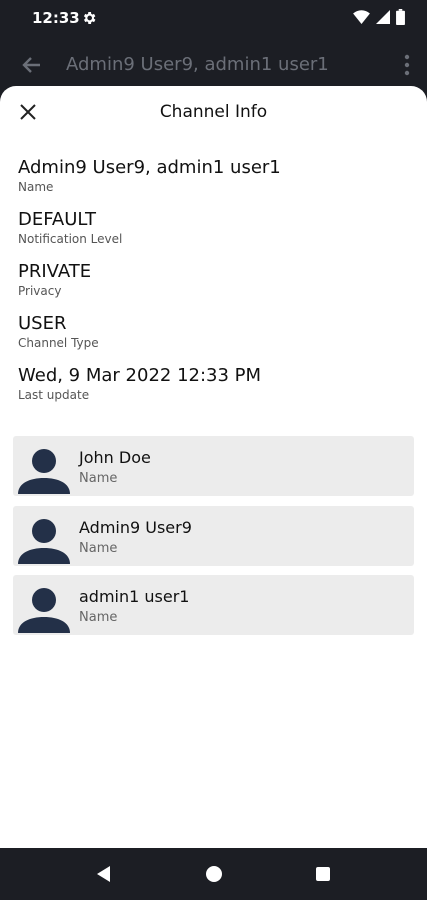  I want to click on gear-icon, so click(89, 18).